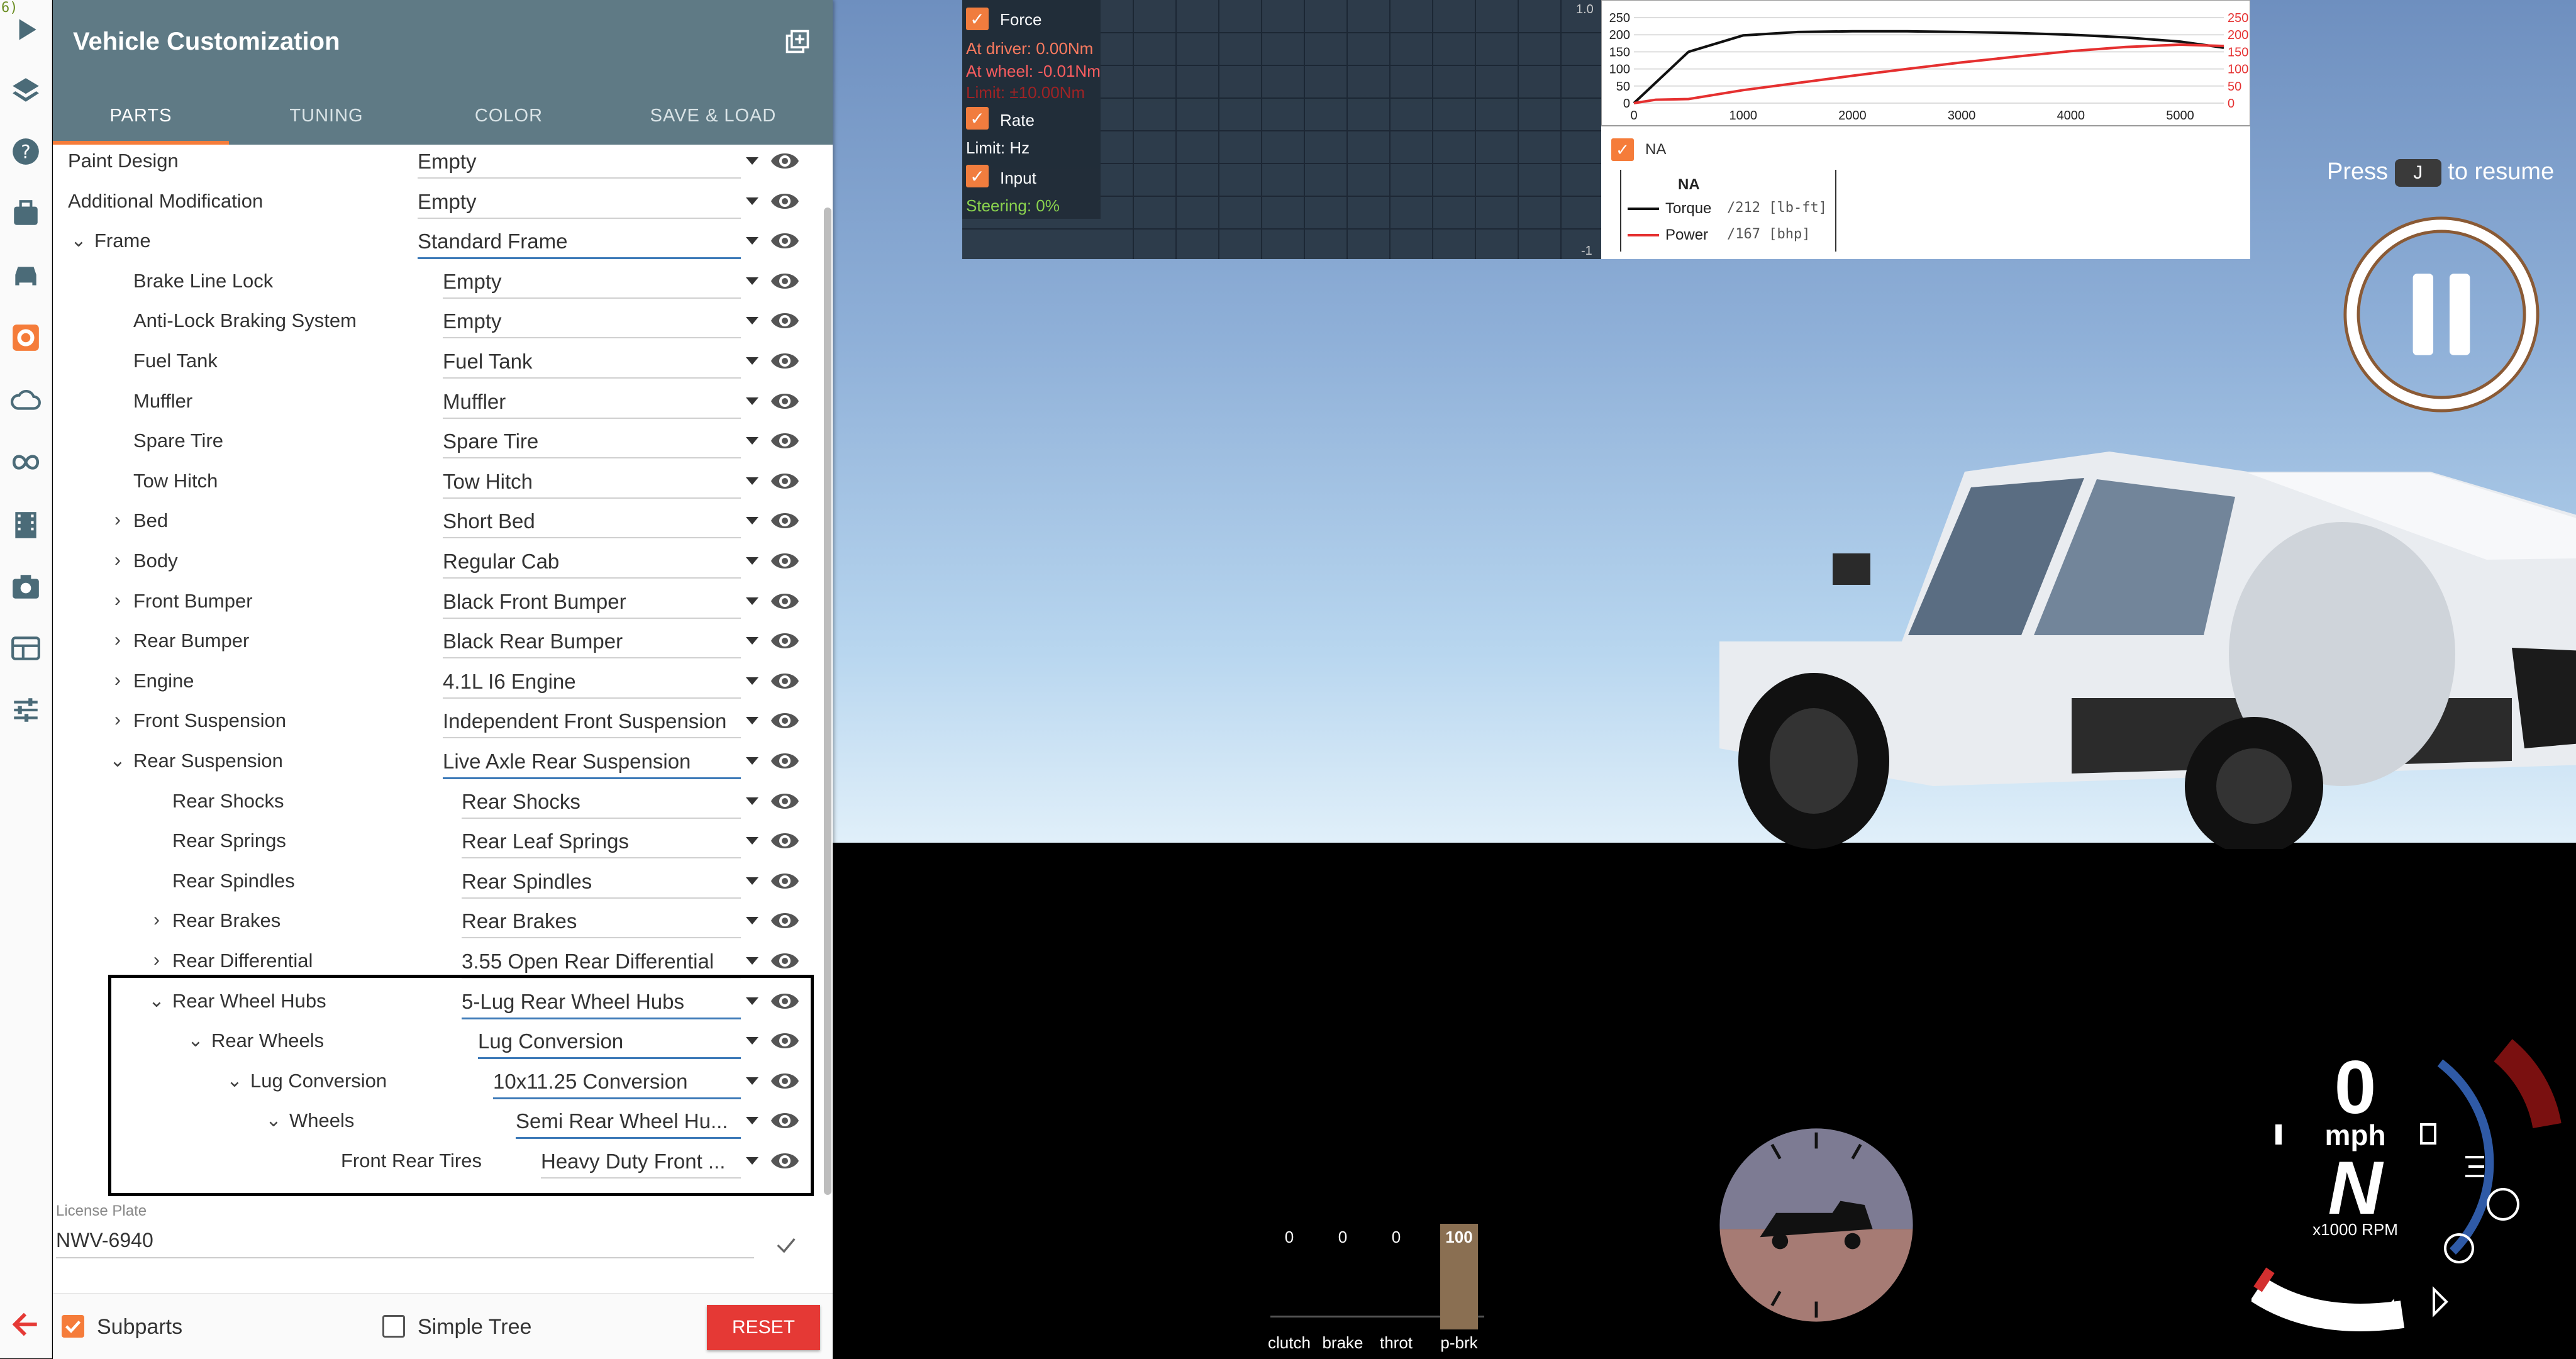  I want to click on part-select: 4.1L I6 Engine, so click(592, 684).